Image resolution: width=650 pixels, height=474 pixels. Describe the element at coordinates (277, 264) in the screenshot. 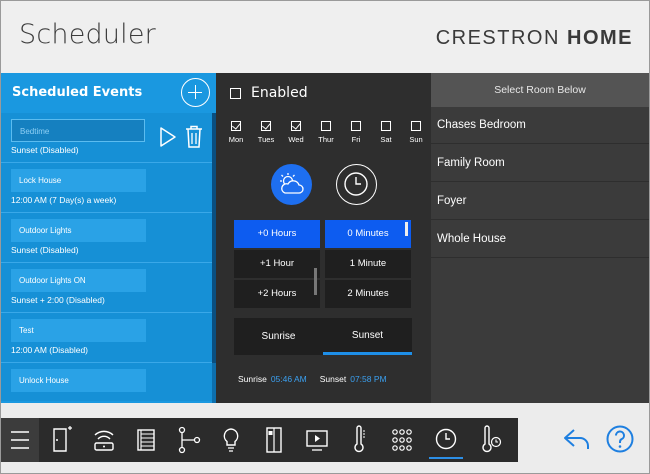

I see `hours-option: +1 Hour` at that location.